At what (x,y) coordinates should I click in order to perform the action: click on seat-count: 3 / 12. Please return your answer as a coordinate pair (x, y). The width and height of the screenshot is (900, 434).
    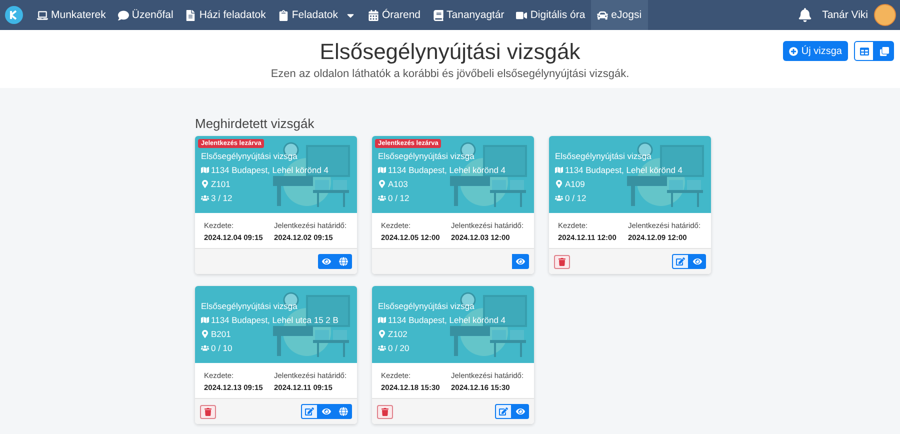
    Looking at the image, I should click on (221, 198).